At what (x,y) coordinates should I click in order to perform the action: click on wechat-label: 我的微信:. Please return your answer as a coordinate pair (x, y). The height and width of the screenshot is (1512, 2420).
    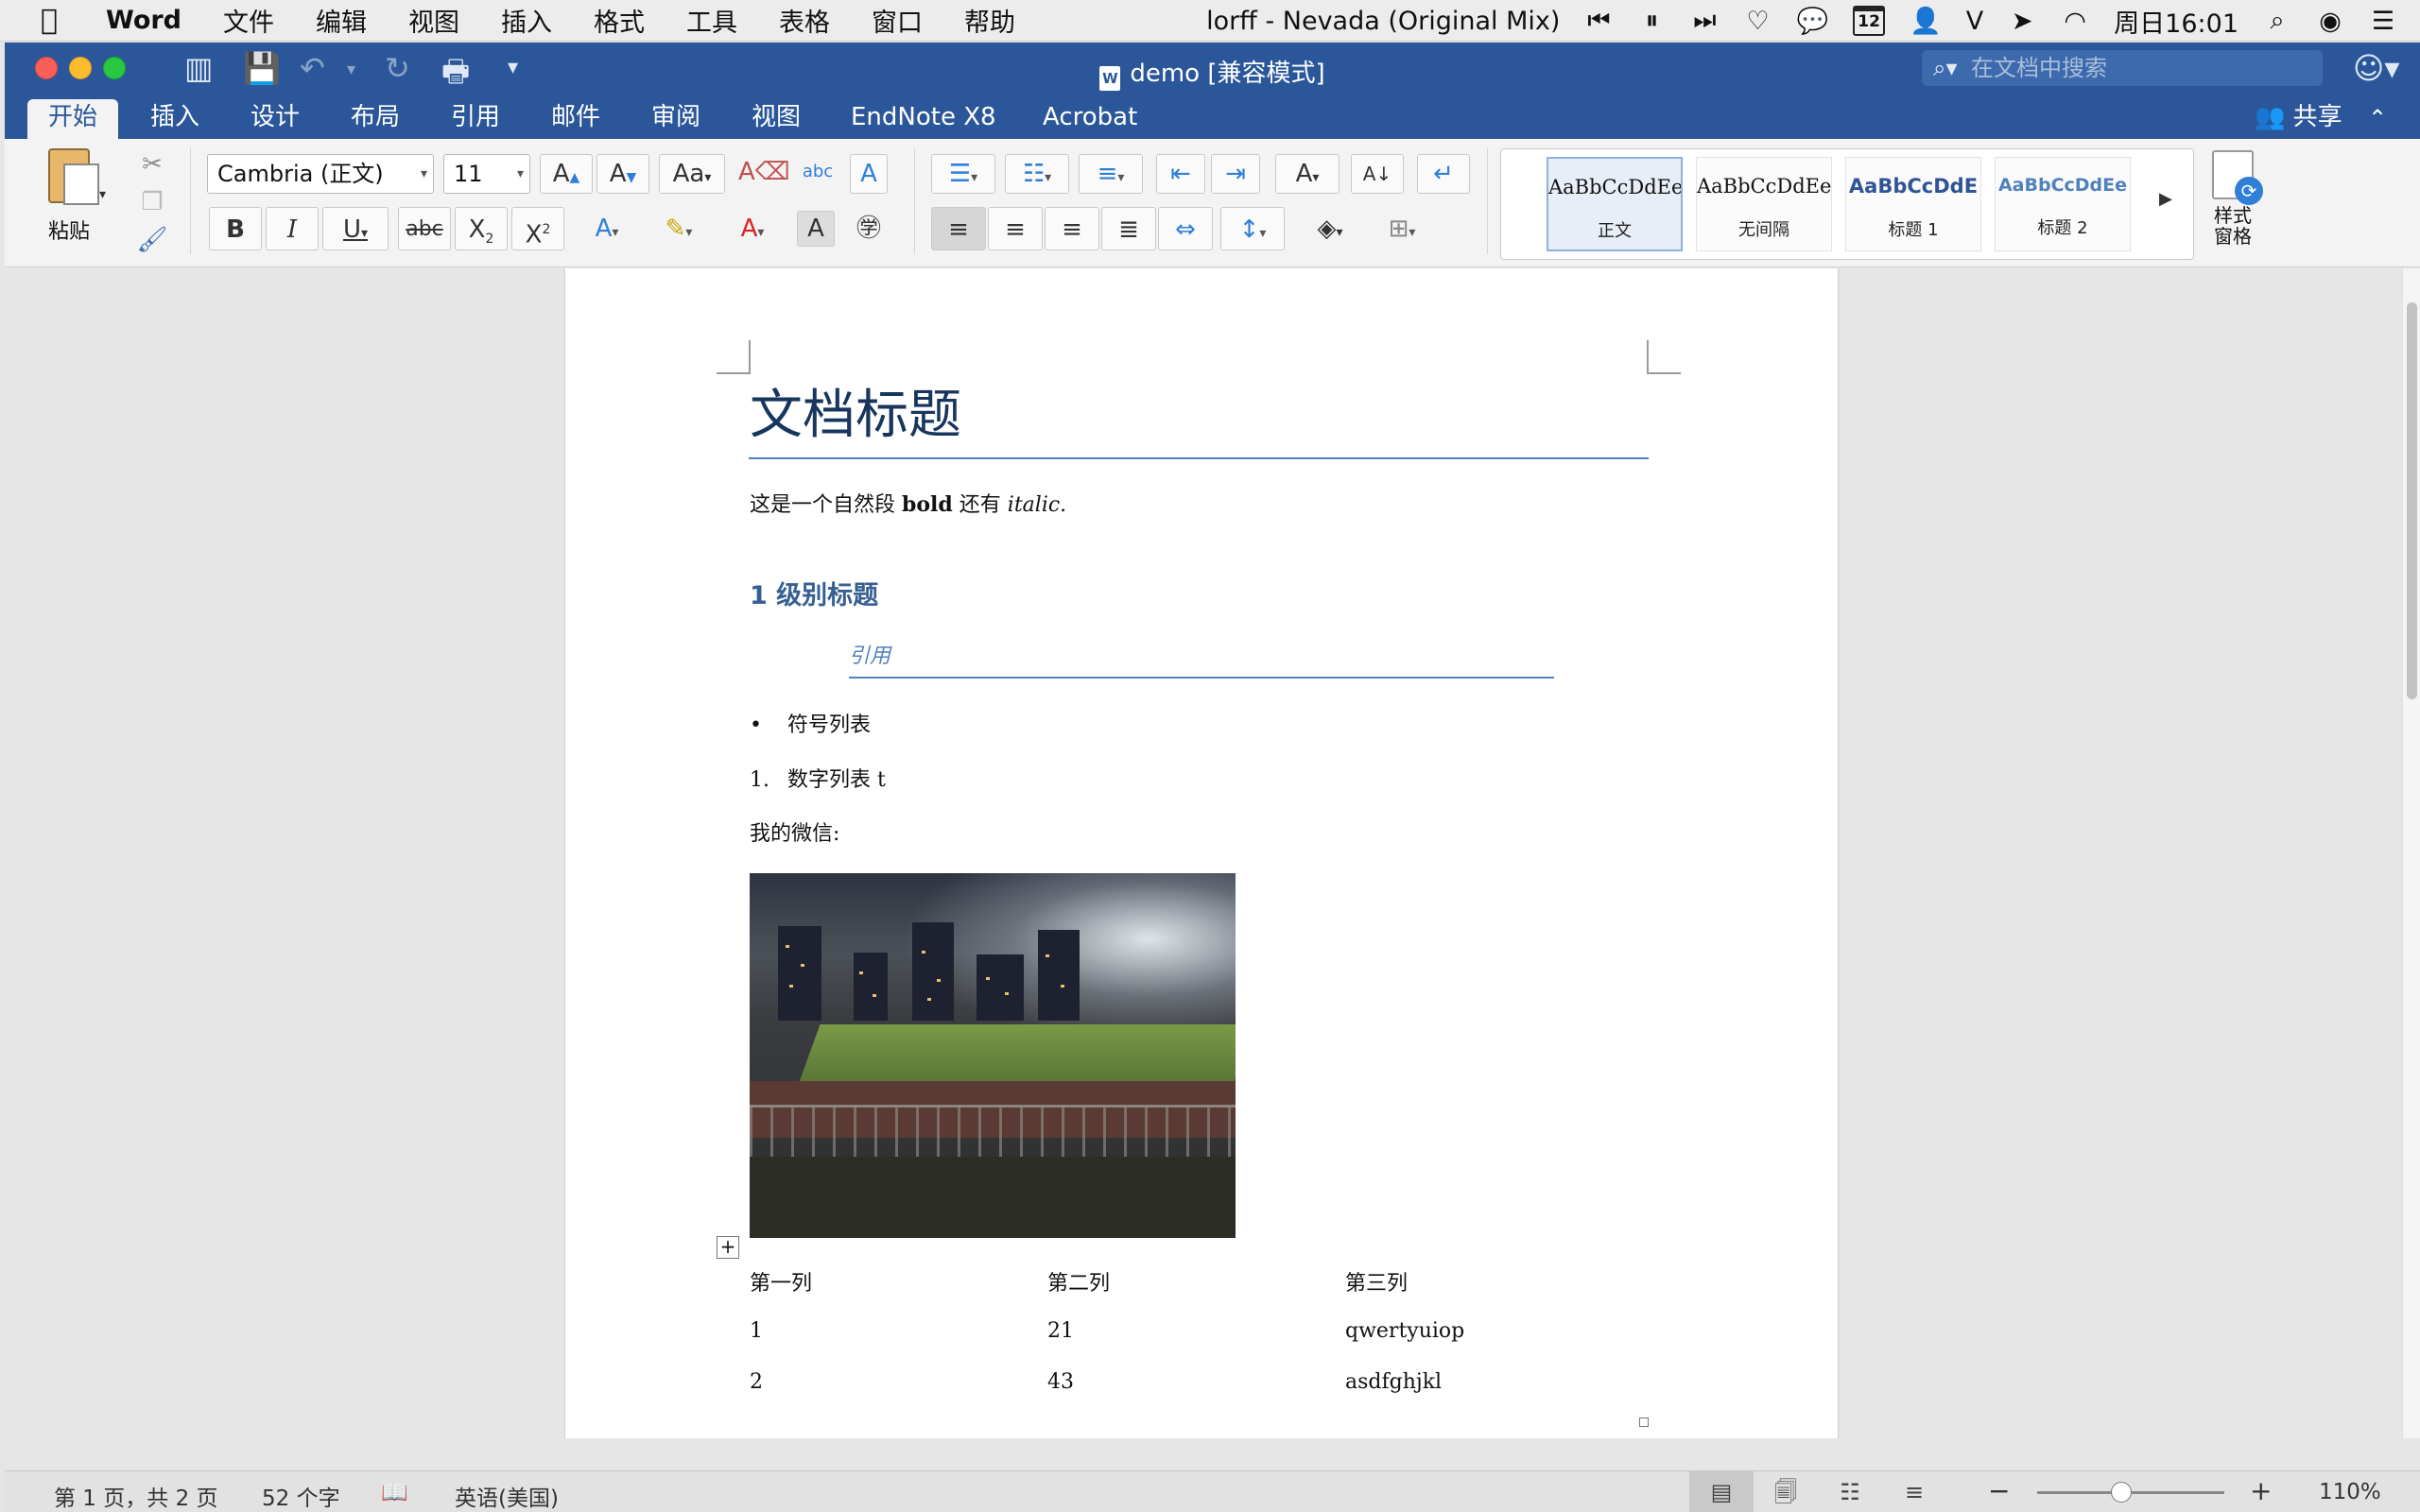
    Looking at the image, I should click on (794, 831).